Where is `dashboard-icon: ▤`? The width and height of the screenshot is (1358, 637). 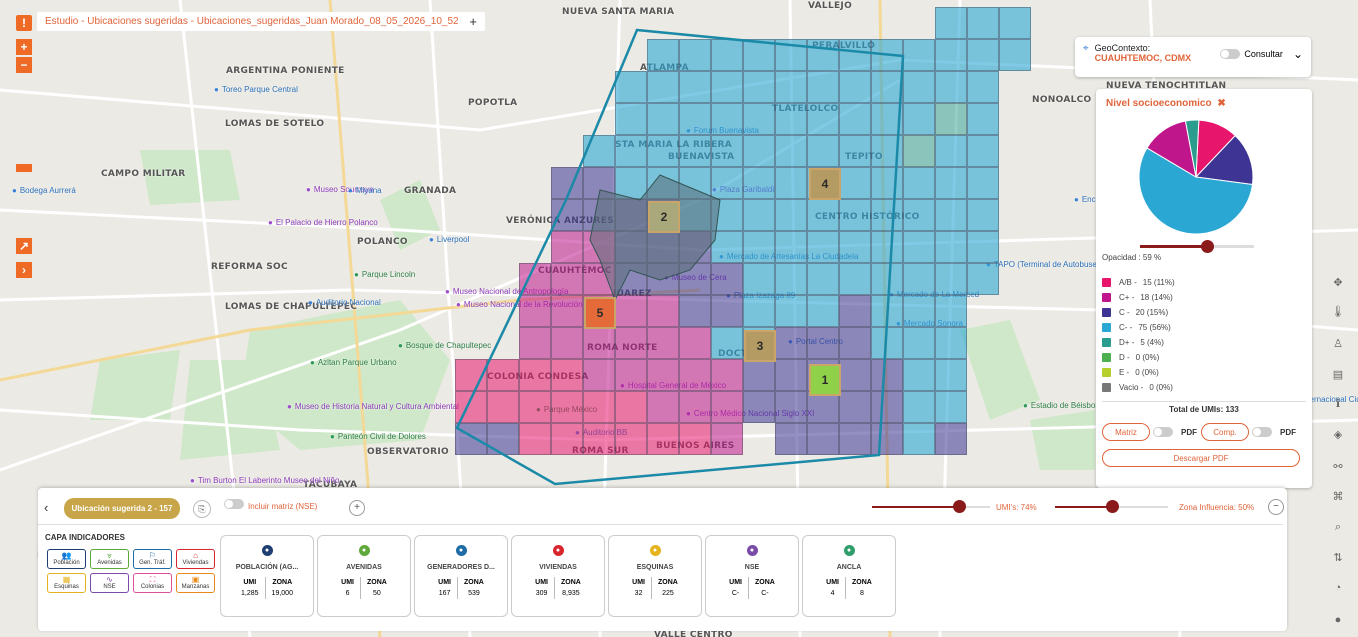
dashboard-icon: ▤ is located at coordinates (1338, 376).